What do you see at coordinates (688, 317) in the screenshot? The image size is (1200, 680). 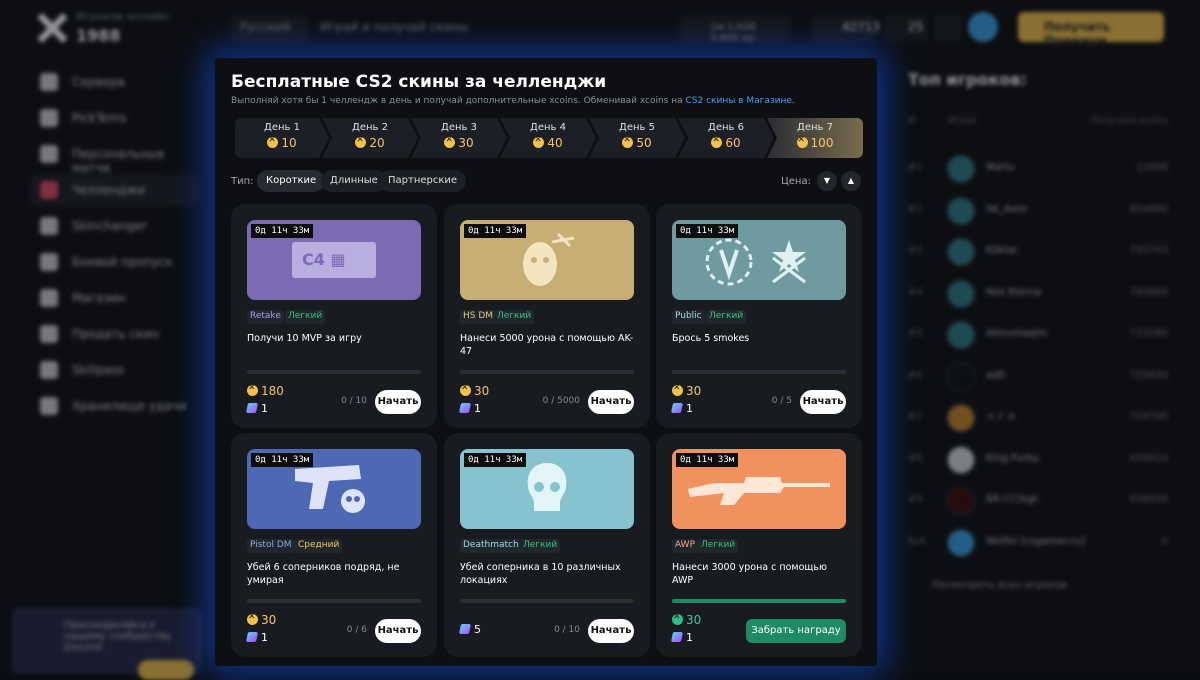 I see `mode-tag: Public` at bounding box center [688, 317].